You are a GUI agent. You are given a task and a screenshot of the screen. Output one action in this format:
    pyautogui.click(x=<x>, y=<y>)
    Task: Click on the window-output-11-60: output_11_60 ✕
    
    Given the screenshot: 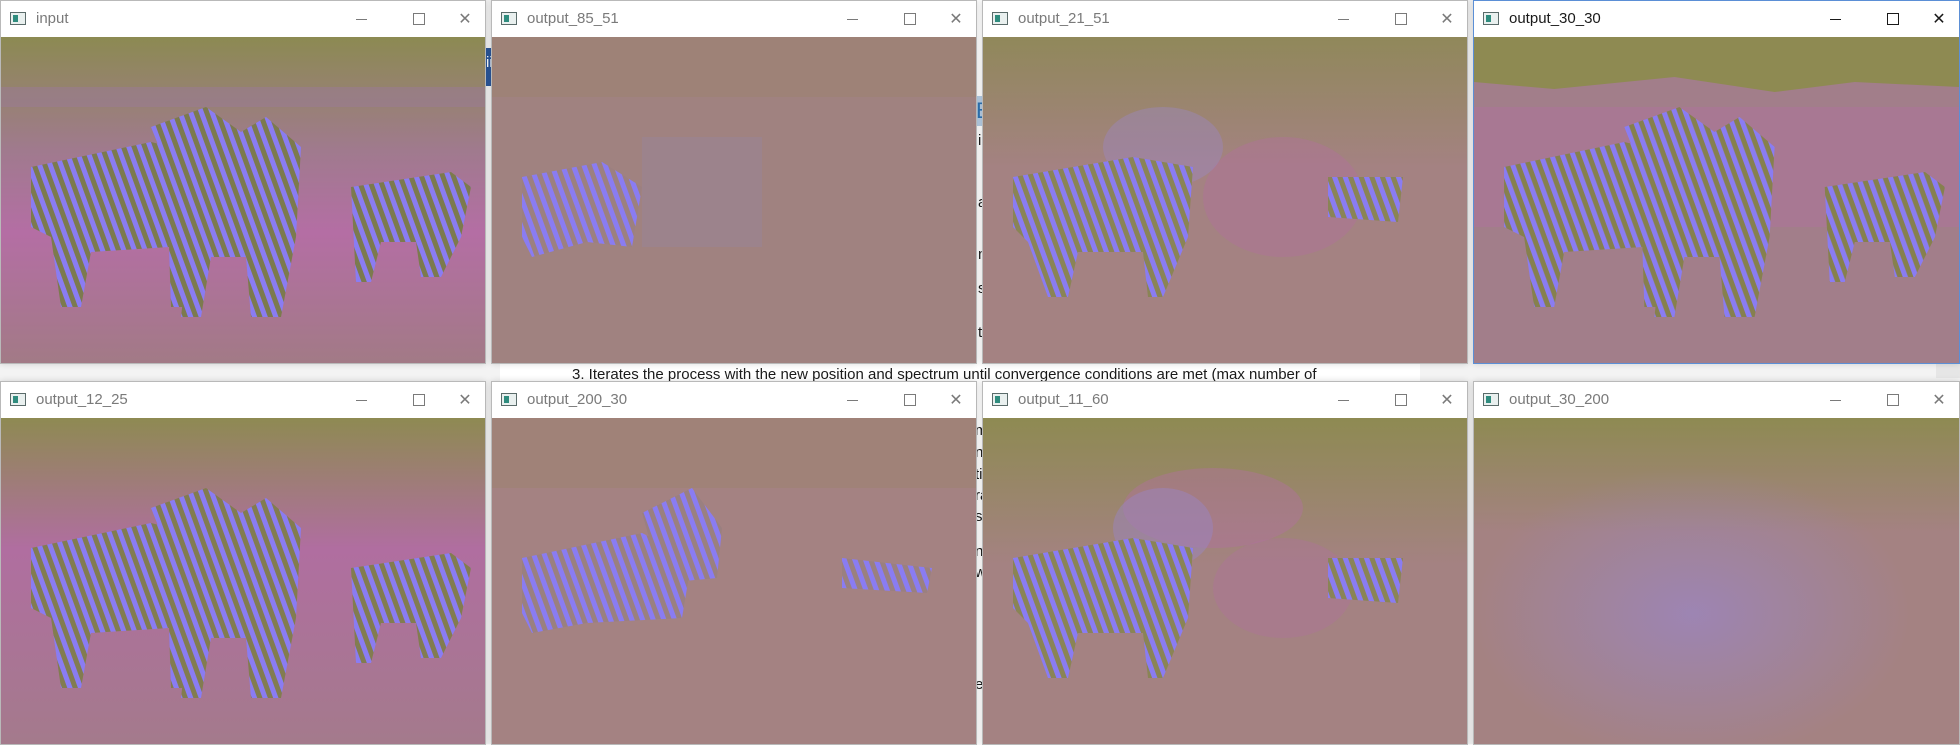 What is the action you would take?
    pyautogui.click(x=1225, y=563)
    